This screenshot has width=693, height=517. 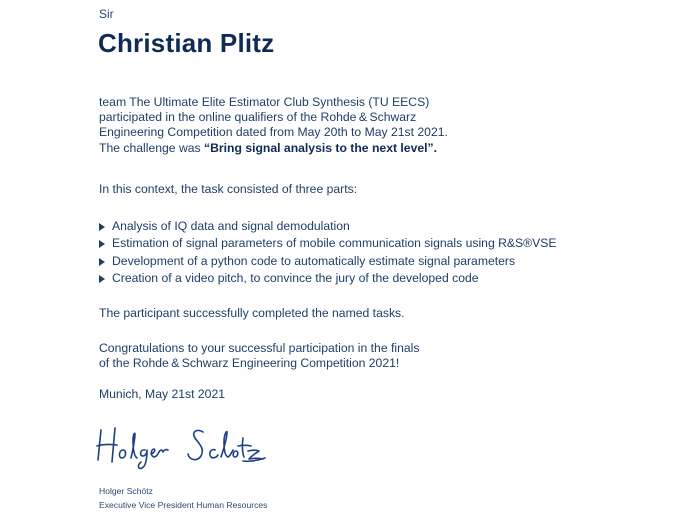 I want to click on signatory-title: Executive Vice President Human Resources, so click(x=183, y=505).